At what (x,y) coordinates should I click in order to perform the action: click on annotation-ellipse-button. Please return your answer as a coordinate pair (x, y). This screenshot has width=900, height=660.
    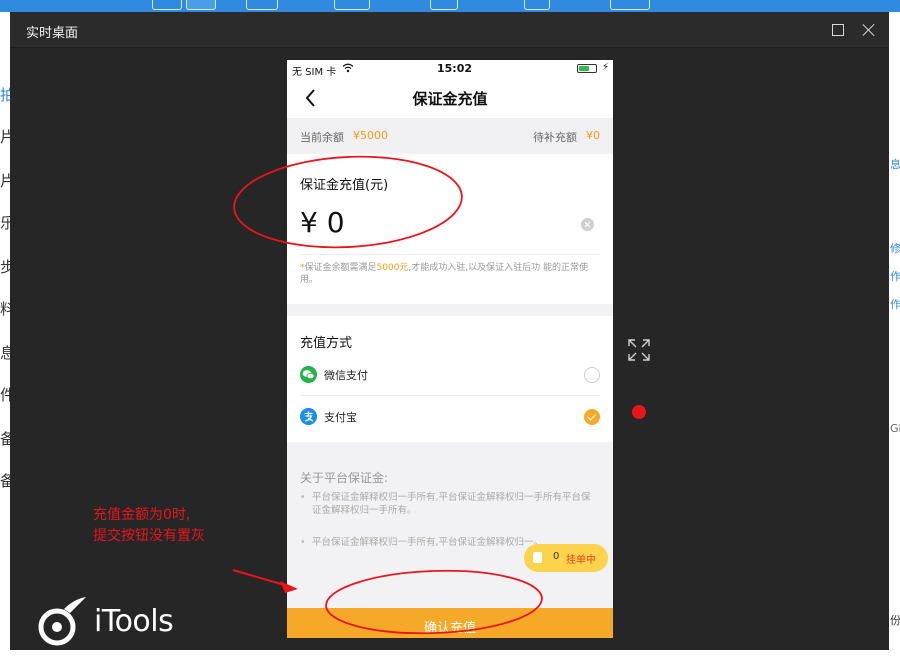
    Looking at the image, I should click on (434, 602).